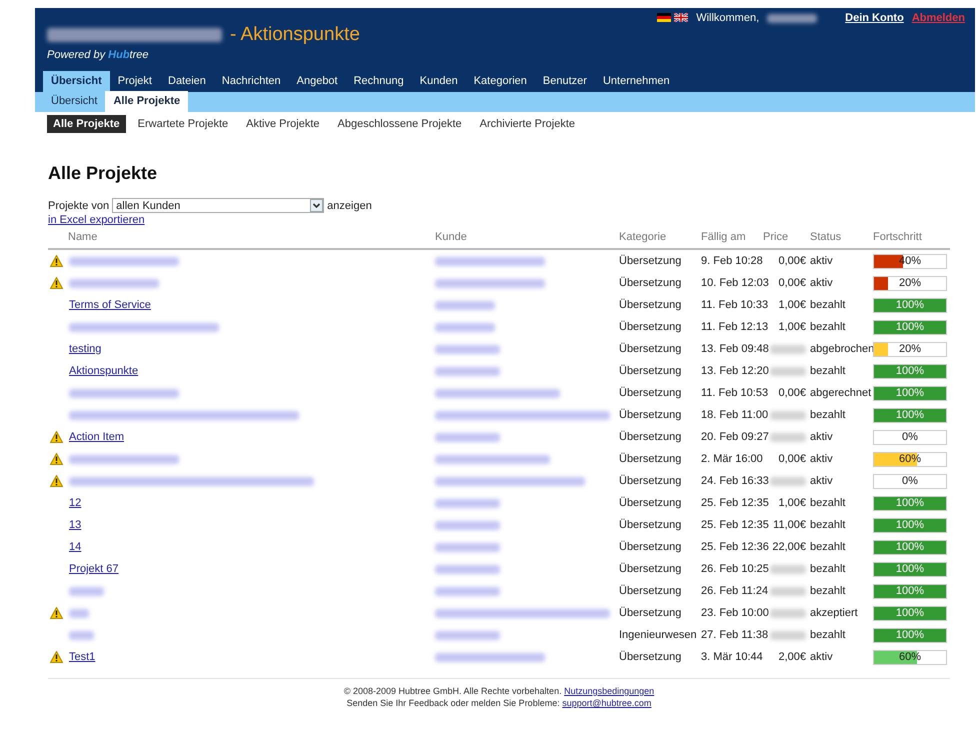  I want to click on account-link: Dein Konto, so click(874, 18).